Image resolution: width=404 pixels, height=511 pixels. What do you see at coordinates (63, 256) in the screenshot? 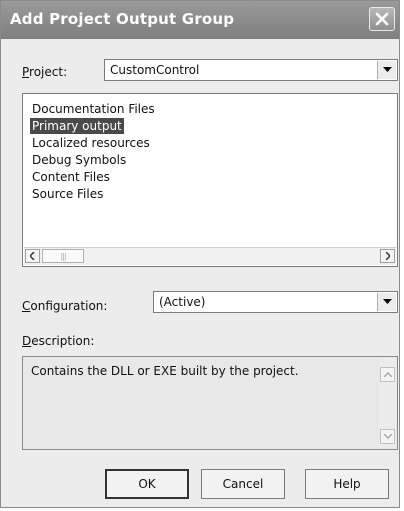
I see `horizontal-scroll-thumb: |||` at bounding box center [63, 256].